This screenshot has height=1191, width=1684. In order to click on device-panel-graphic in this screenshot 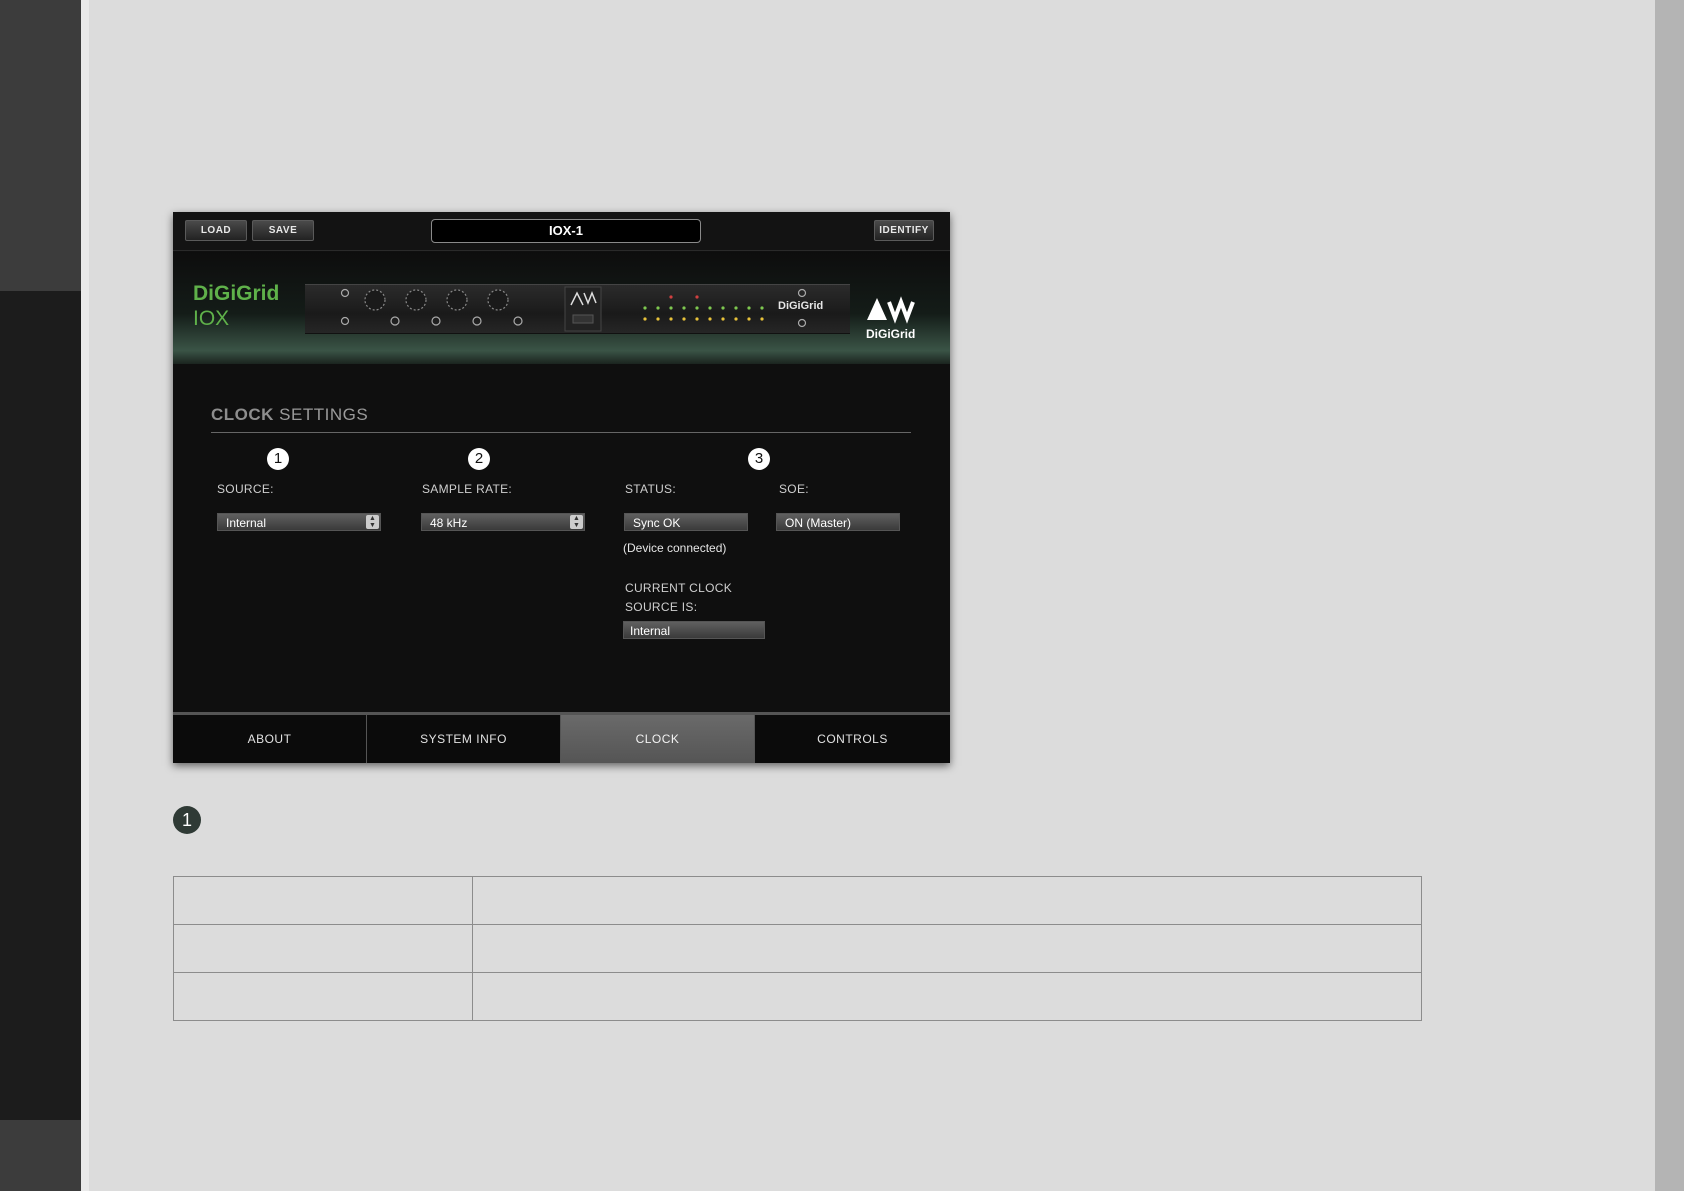, I will do `click(573, 309)`.